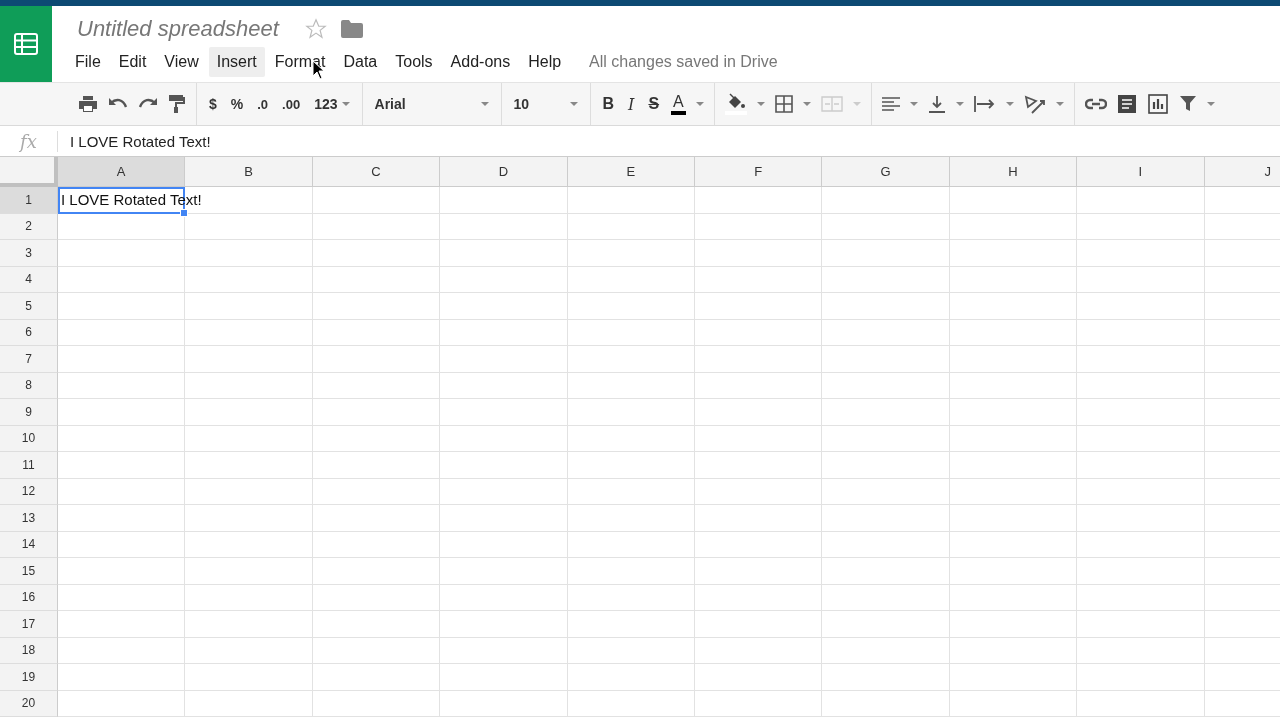  I want to click on align-left-icon, so click(890, 104).